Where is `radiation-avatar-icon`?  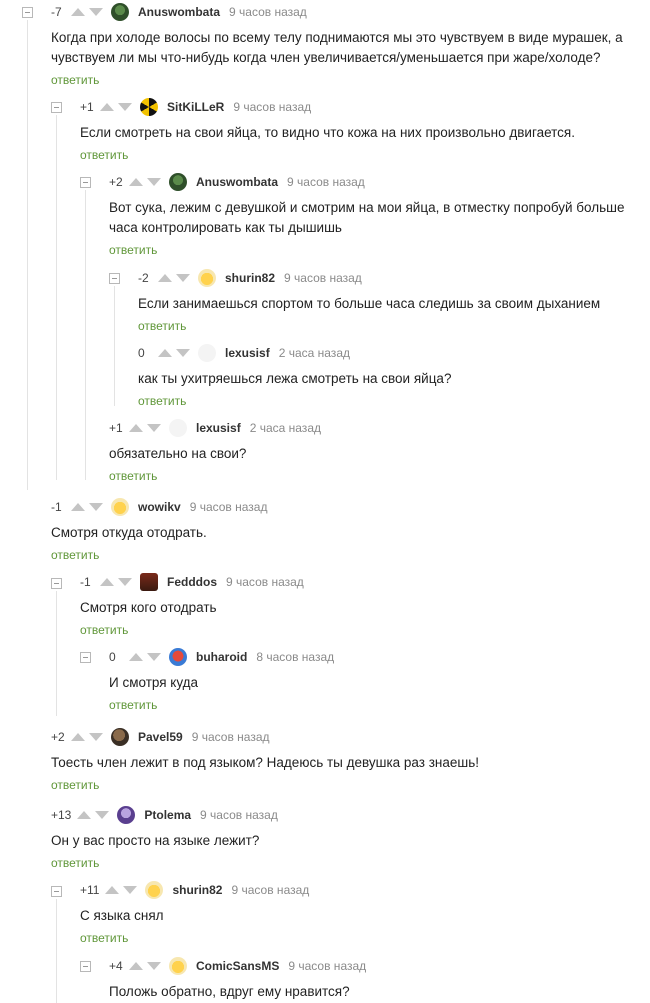
radiation-avatar-icon is located at coordinates (149, 107).